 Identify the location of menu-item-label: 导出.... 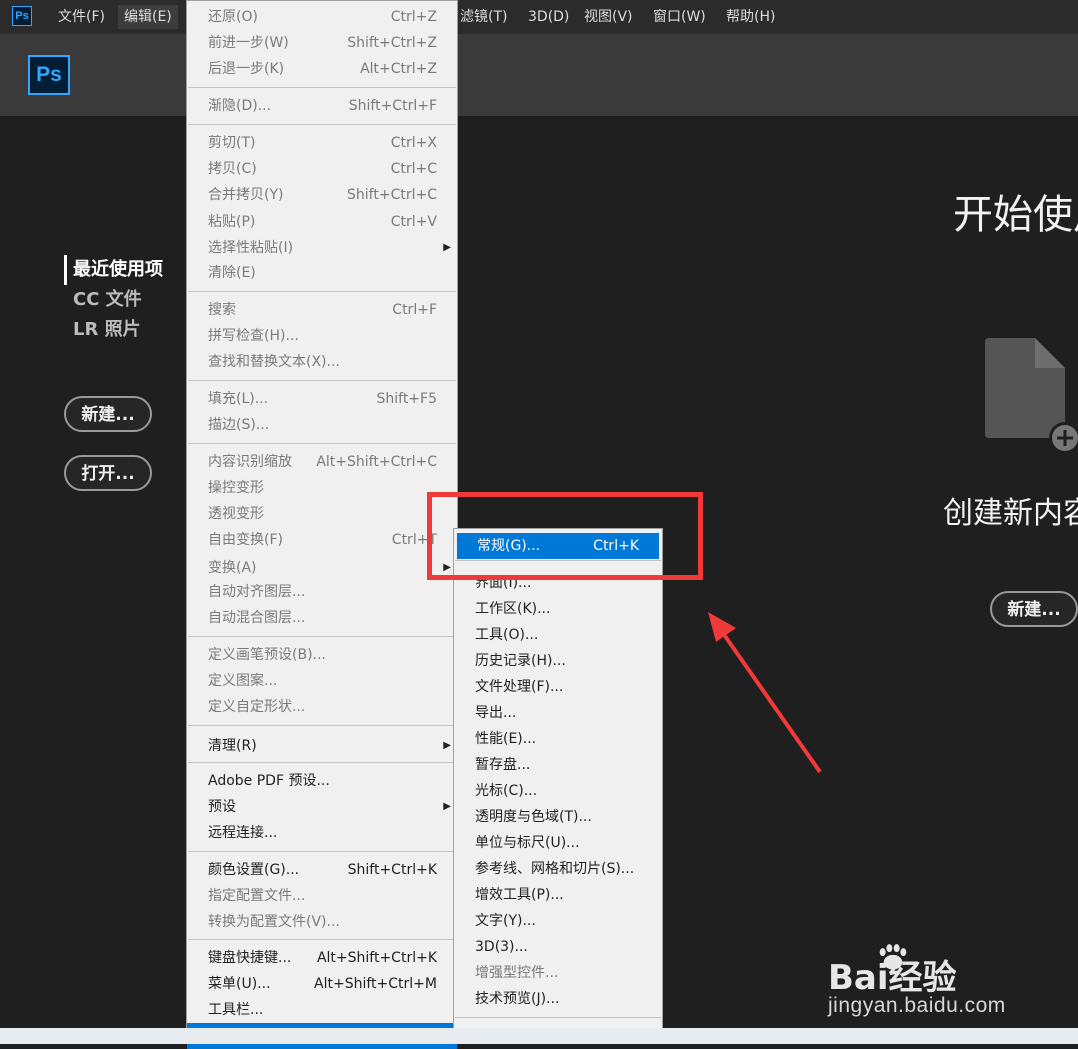
(496, 713).